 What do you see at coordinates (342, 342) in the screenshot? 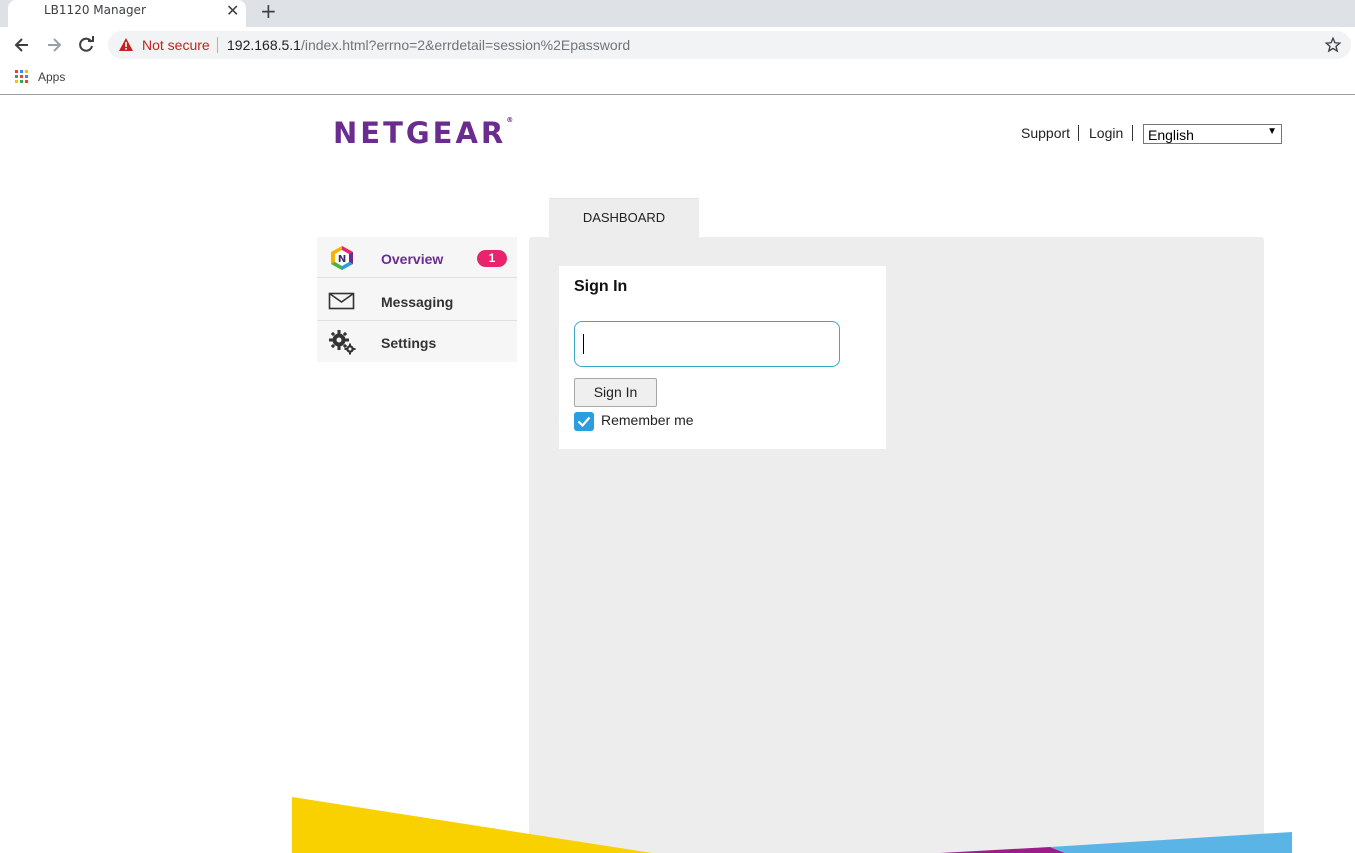
I see `gears-icon` at bounding box center [342, 342].